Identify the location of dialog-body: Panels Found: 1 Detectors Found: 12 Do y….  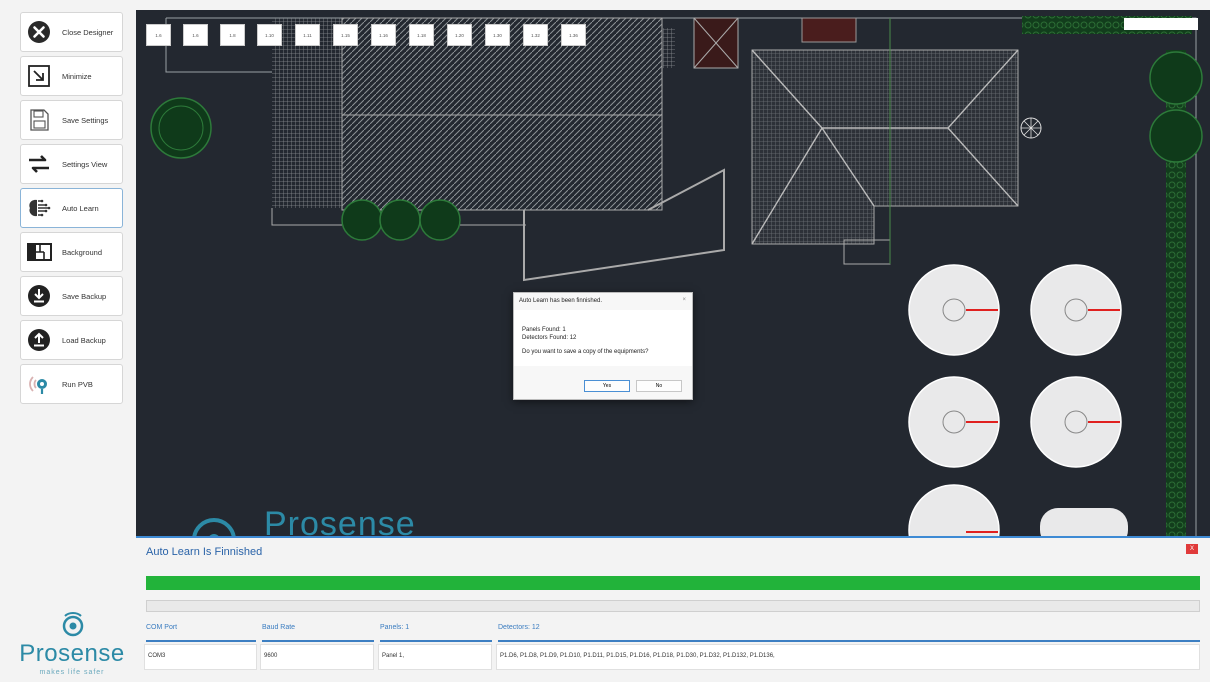
(603, 338).